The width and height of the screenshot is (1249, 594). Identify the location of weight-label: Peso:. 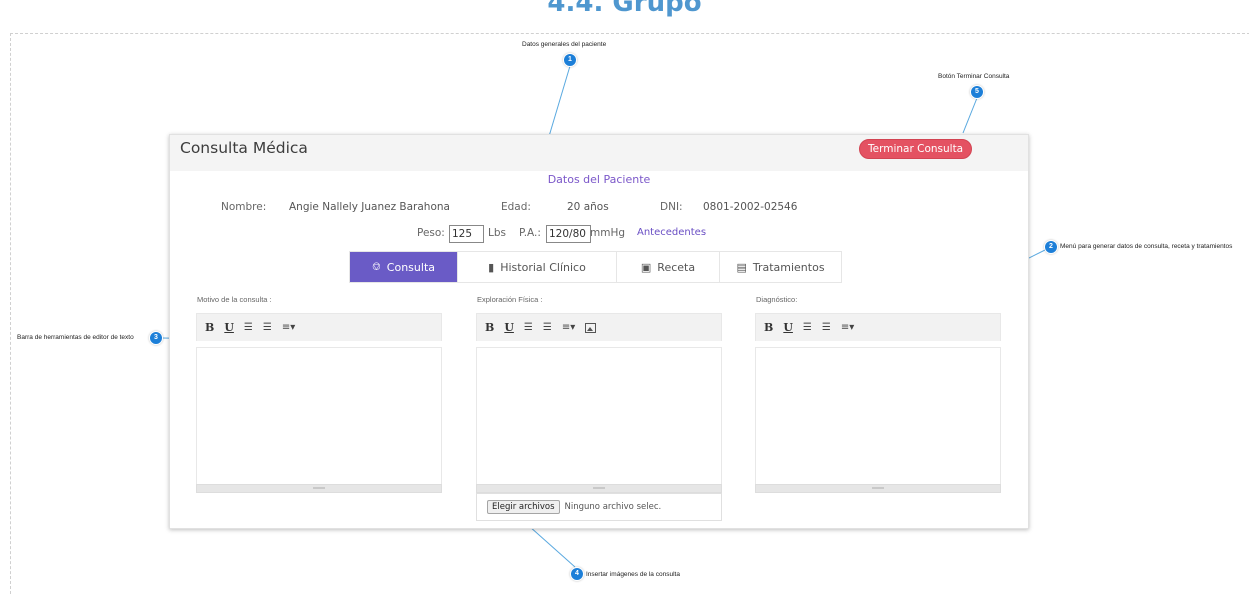
(431, 233).